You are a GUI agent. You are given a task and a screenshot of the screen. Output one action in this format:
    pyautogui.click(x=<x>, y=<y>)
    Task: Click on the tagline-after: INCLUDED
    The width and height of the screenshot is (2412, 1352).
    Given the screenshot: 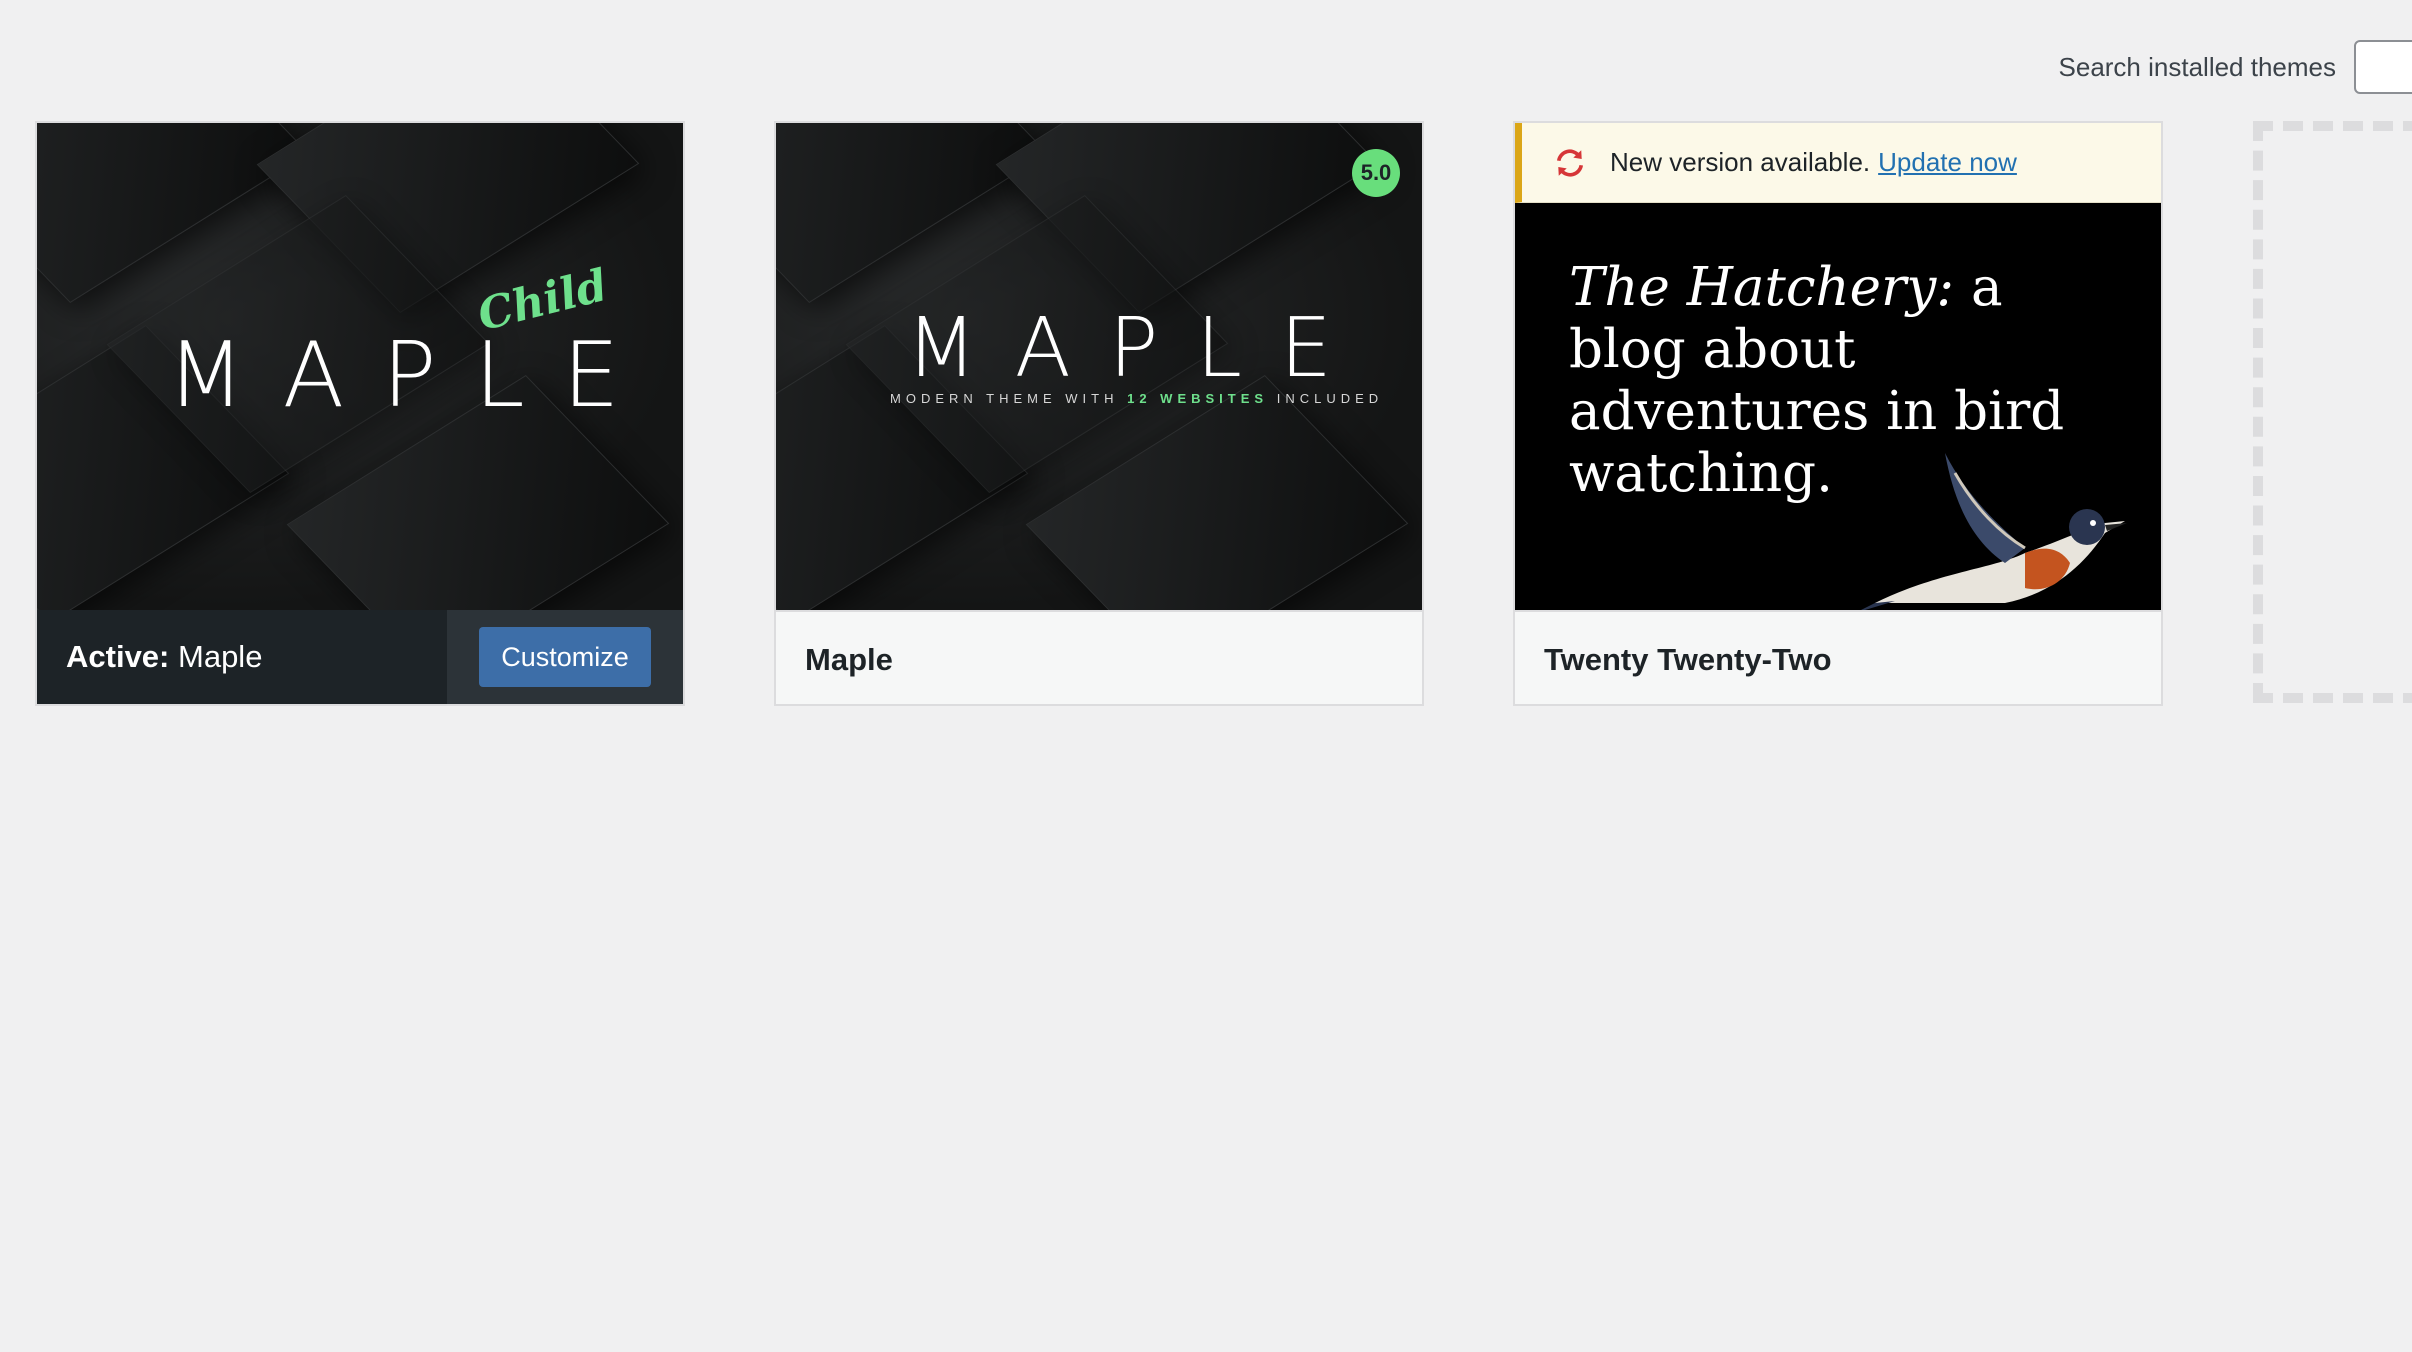 What is the action you would take?
    pyautogui.click(x=1330, y=398)
    